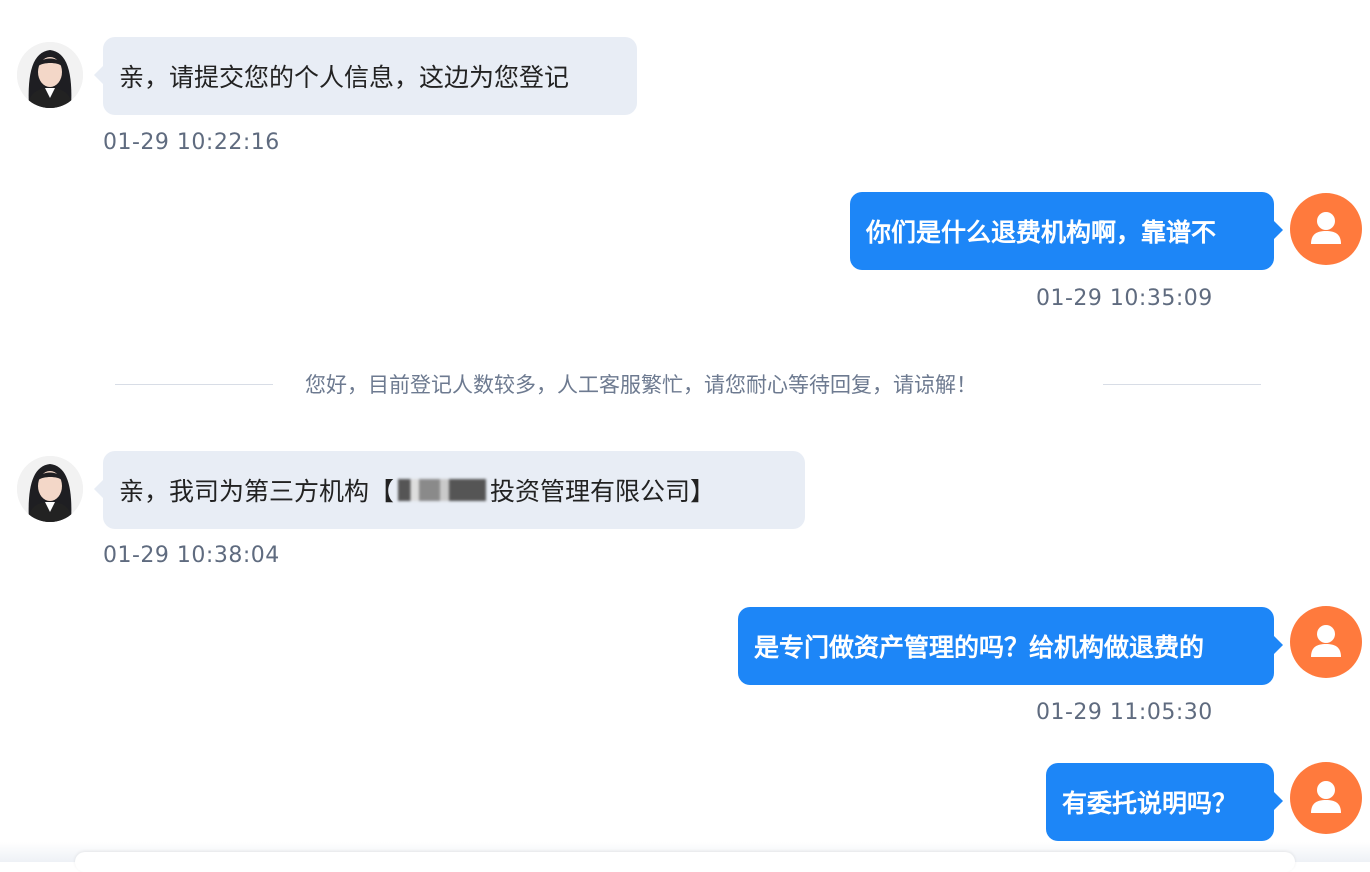  Describe the element at coordinates (979, 647) in the screenshot. I see `message-text: 是专门做资产管理的吗？给机构做退费的` at that location.